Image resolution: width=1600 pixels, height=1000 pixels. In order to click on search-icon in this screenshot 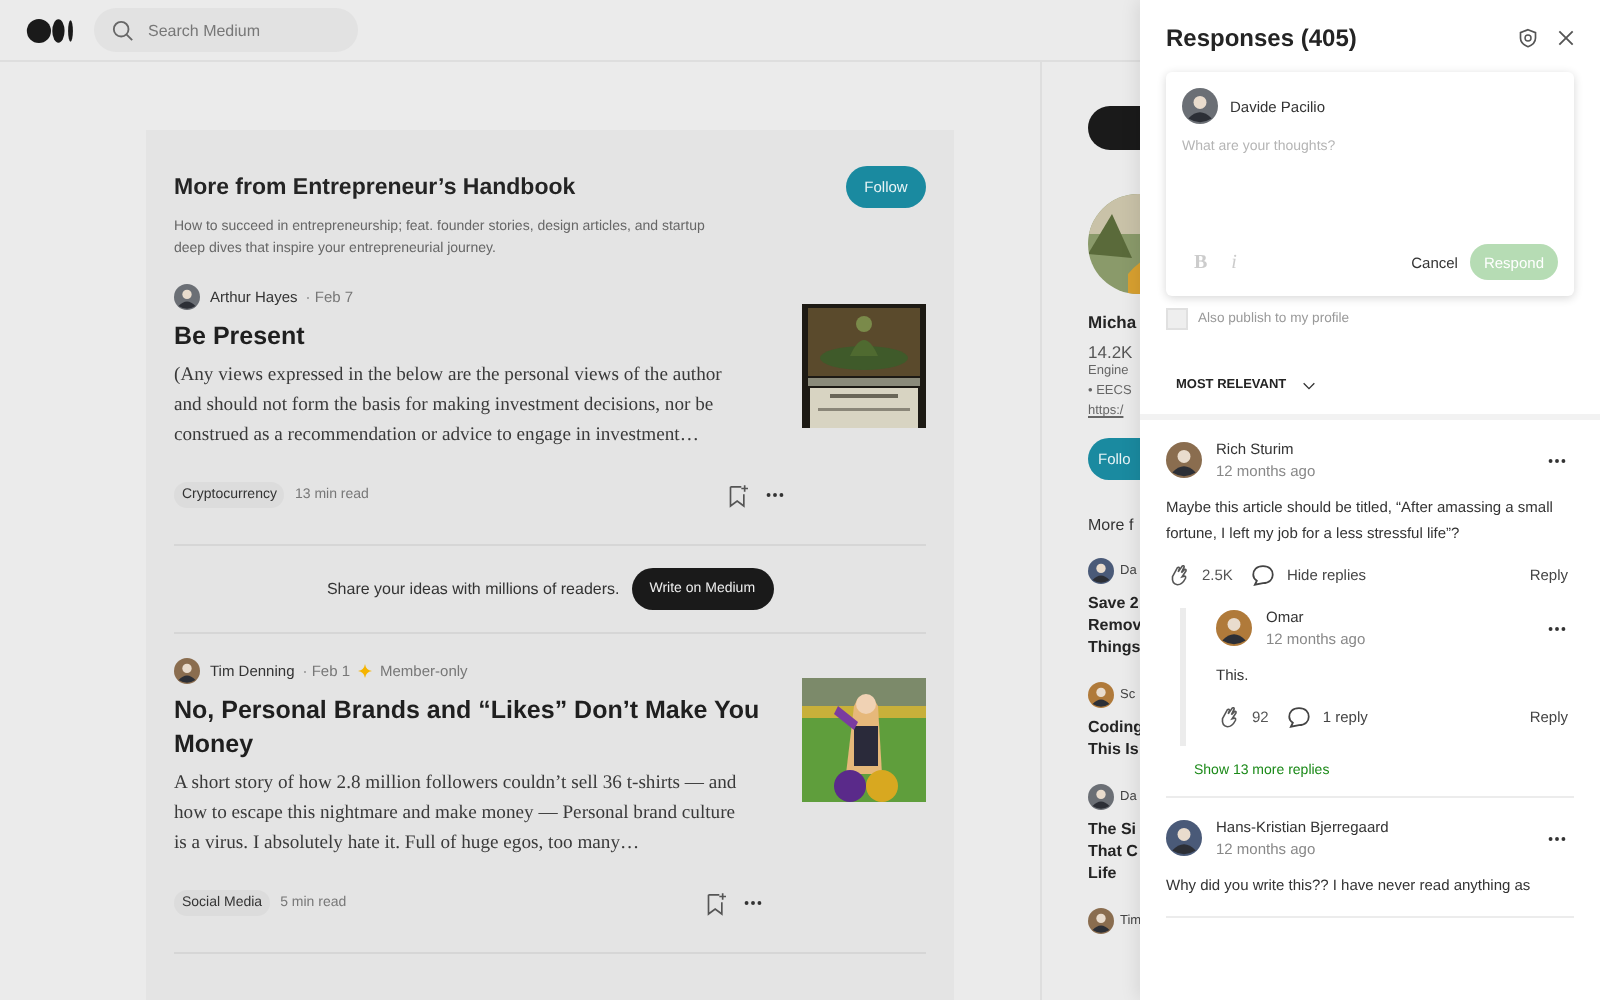, I will do `click(123, 30)`.